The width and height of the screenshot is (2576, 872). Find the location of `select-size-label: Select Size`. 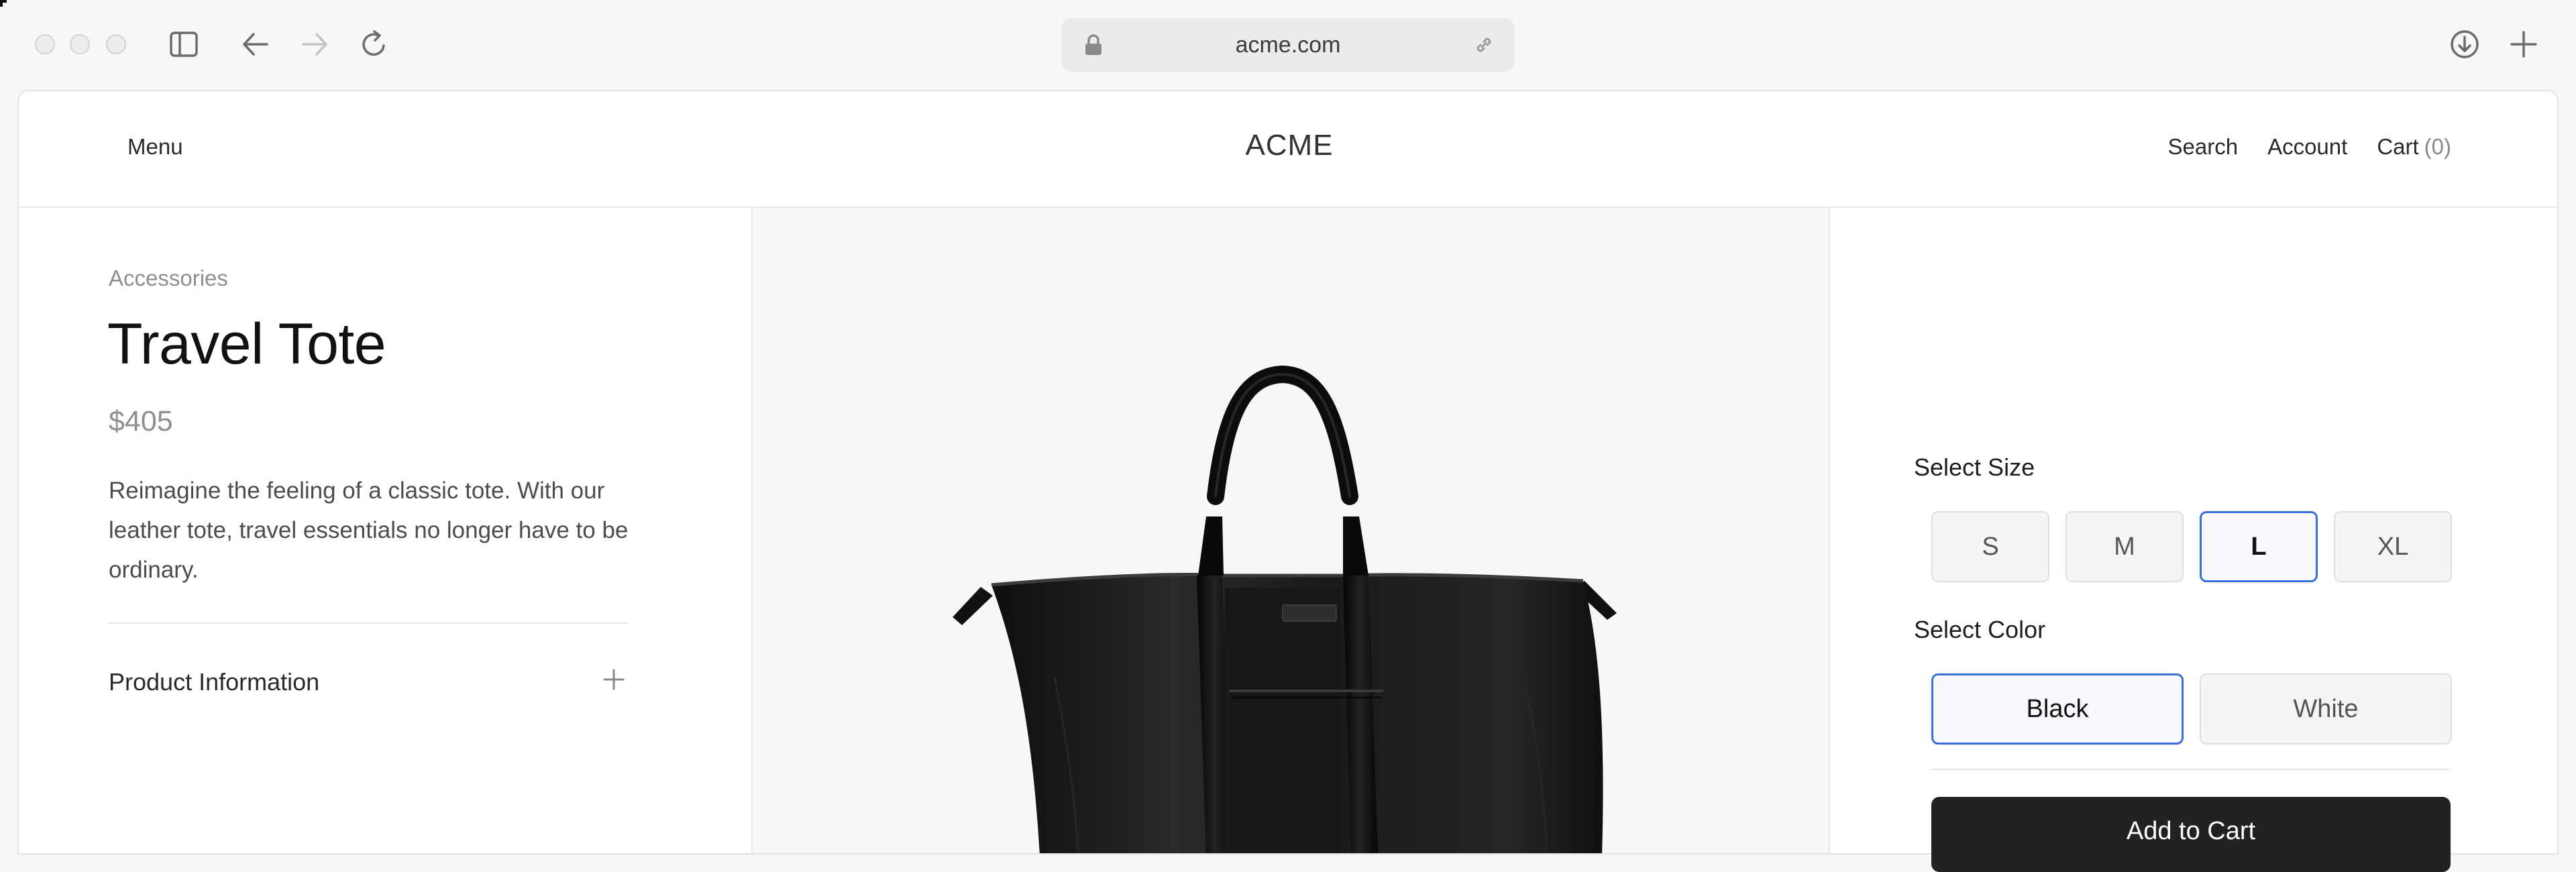

select-size-label: Select Size is located at coordinates (1974, 467).